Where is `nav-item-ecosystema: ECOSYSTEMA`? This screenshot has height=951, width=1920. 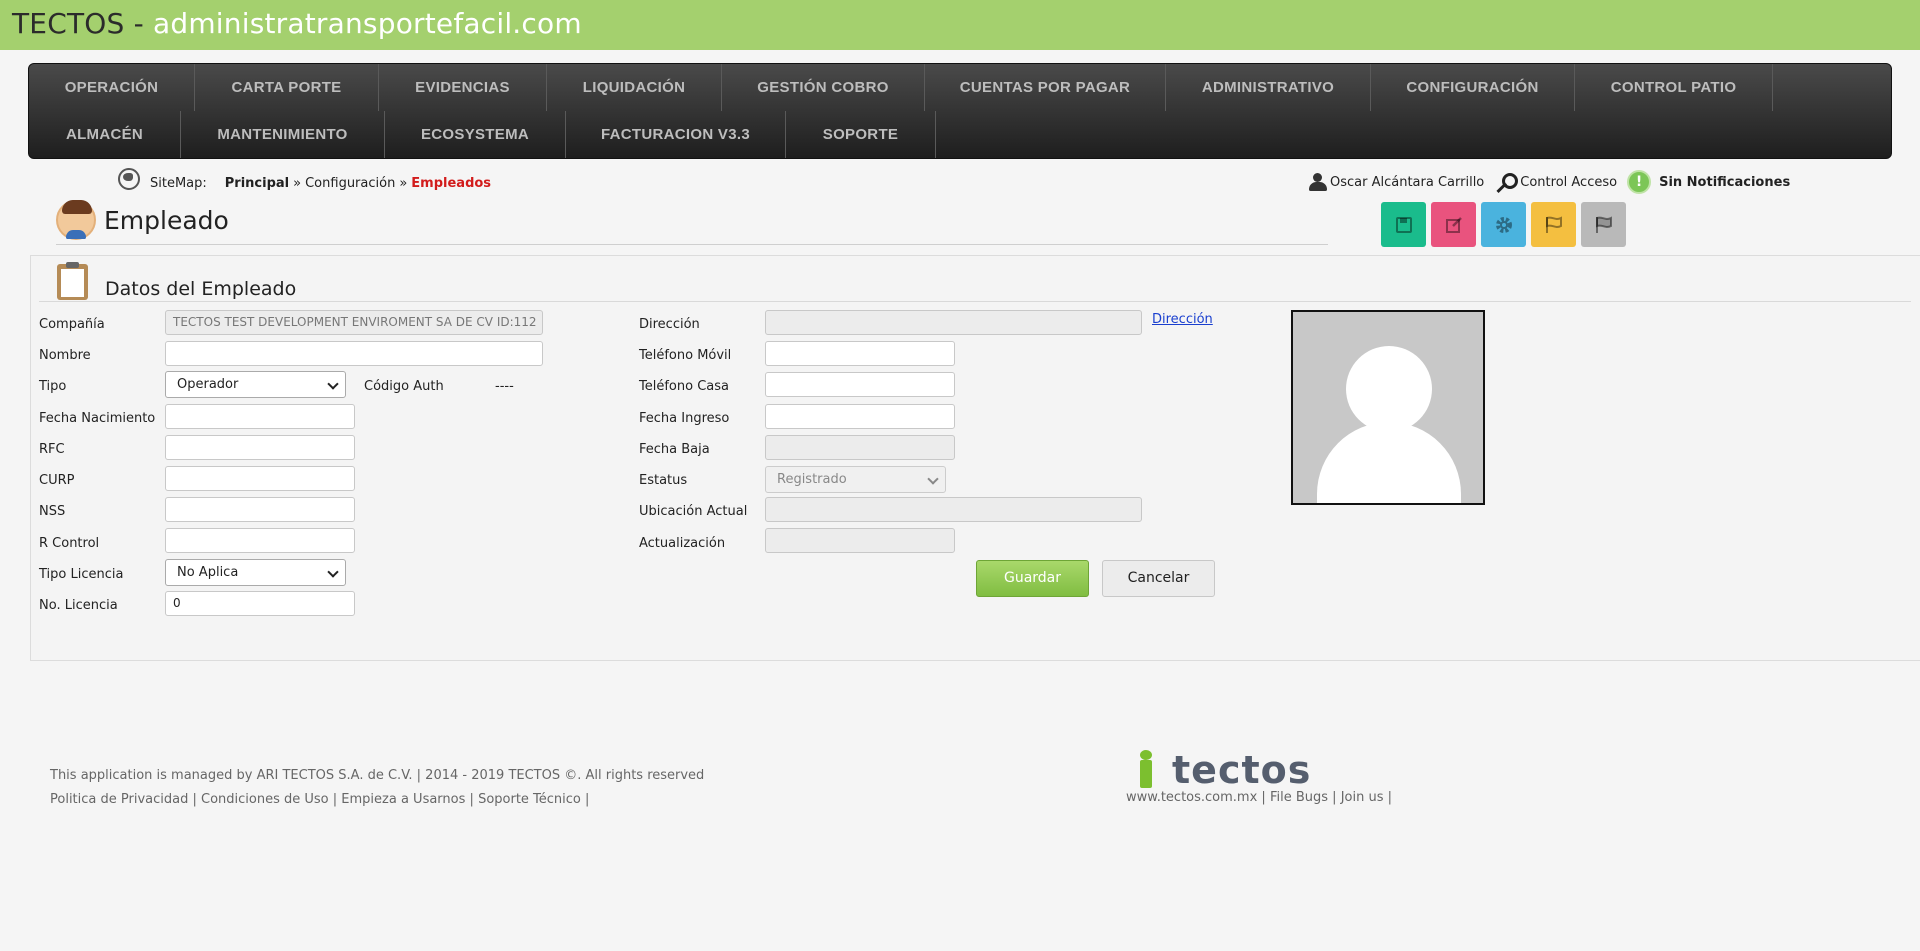
nav-item-ecosystema: ECOSYSTEMA is located at coordinates (475, 134).